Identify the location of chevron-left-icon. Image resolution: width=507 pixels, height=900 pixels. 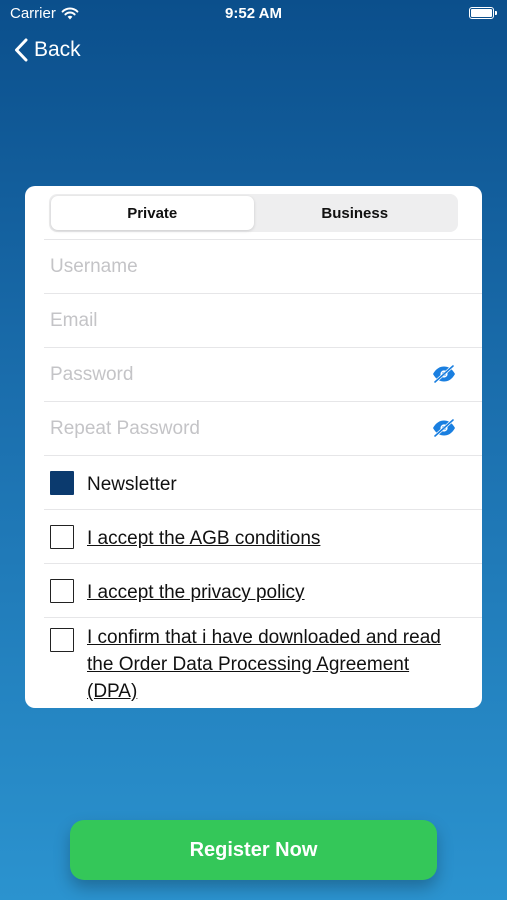
(21, 50).